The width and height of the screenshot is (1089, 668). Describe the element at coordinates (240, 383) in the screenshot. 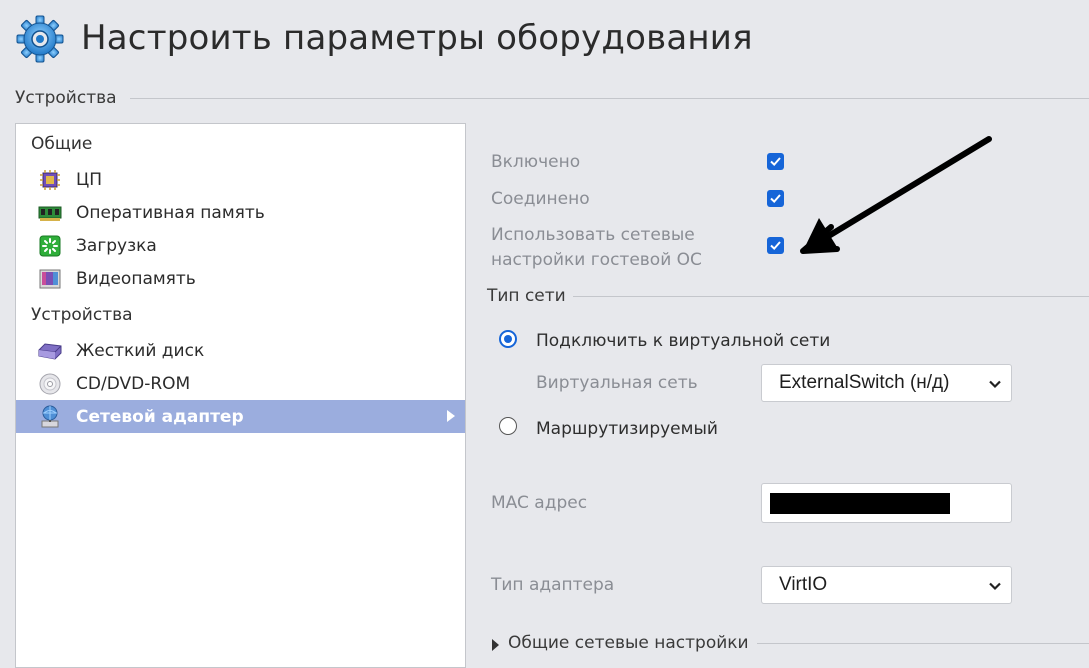

I see `sidebar-item-cd-rom: CD/DVD-ROM` at that location.